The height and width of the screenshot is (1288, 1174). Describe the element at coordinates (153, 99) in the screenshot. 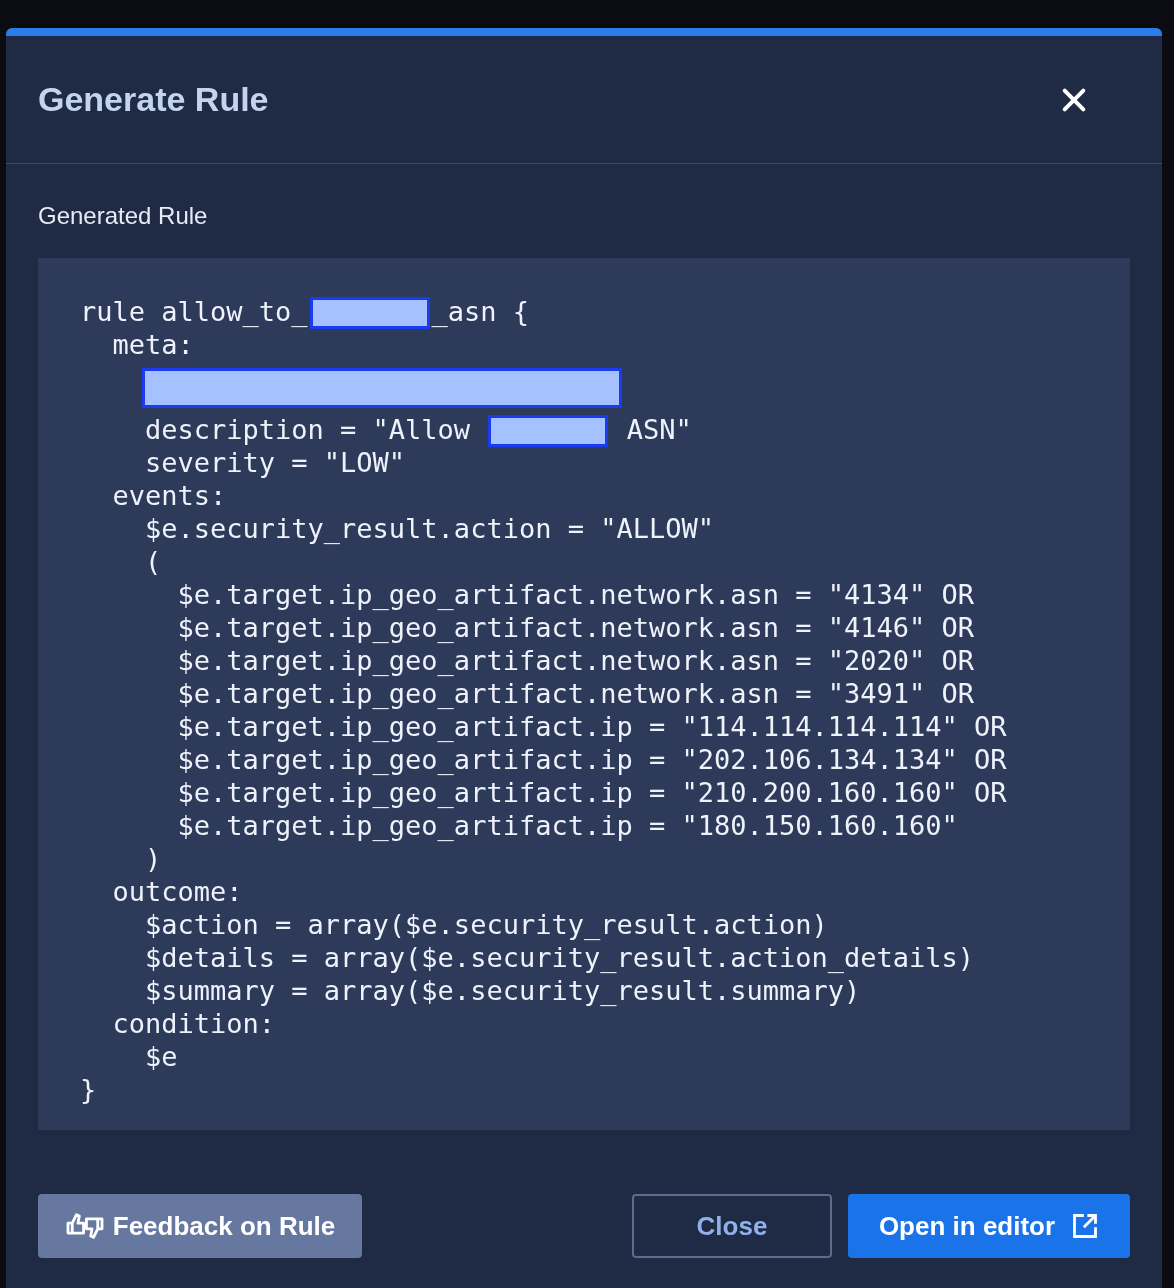

I see `dialog-title: Generate Rule` at that location.